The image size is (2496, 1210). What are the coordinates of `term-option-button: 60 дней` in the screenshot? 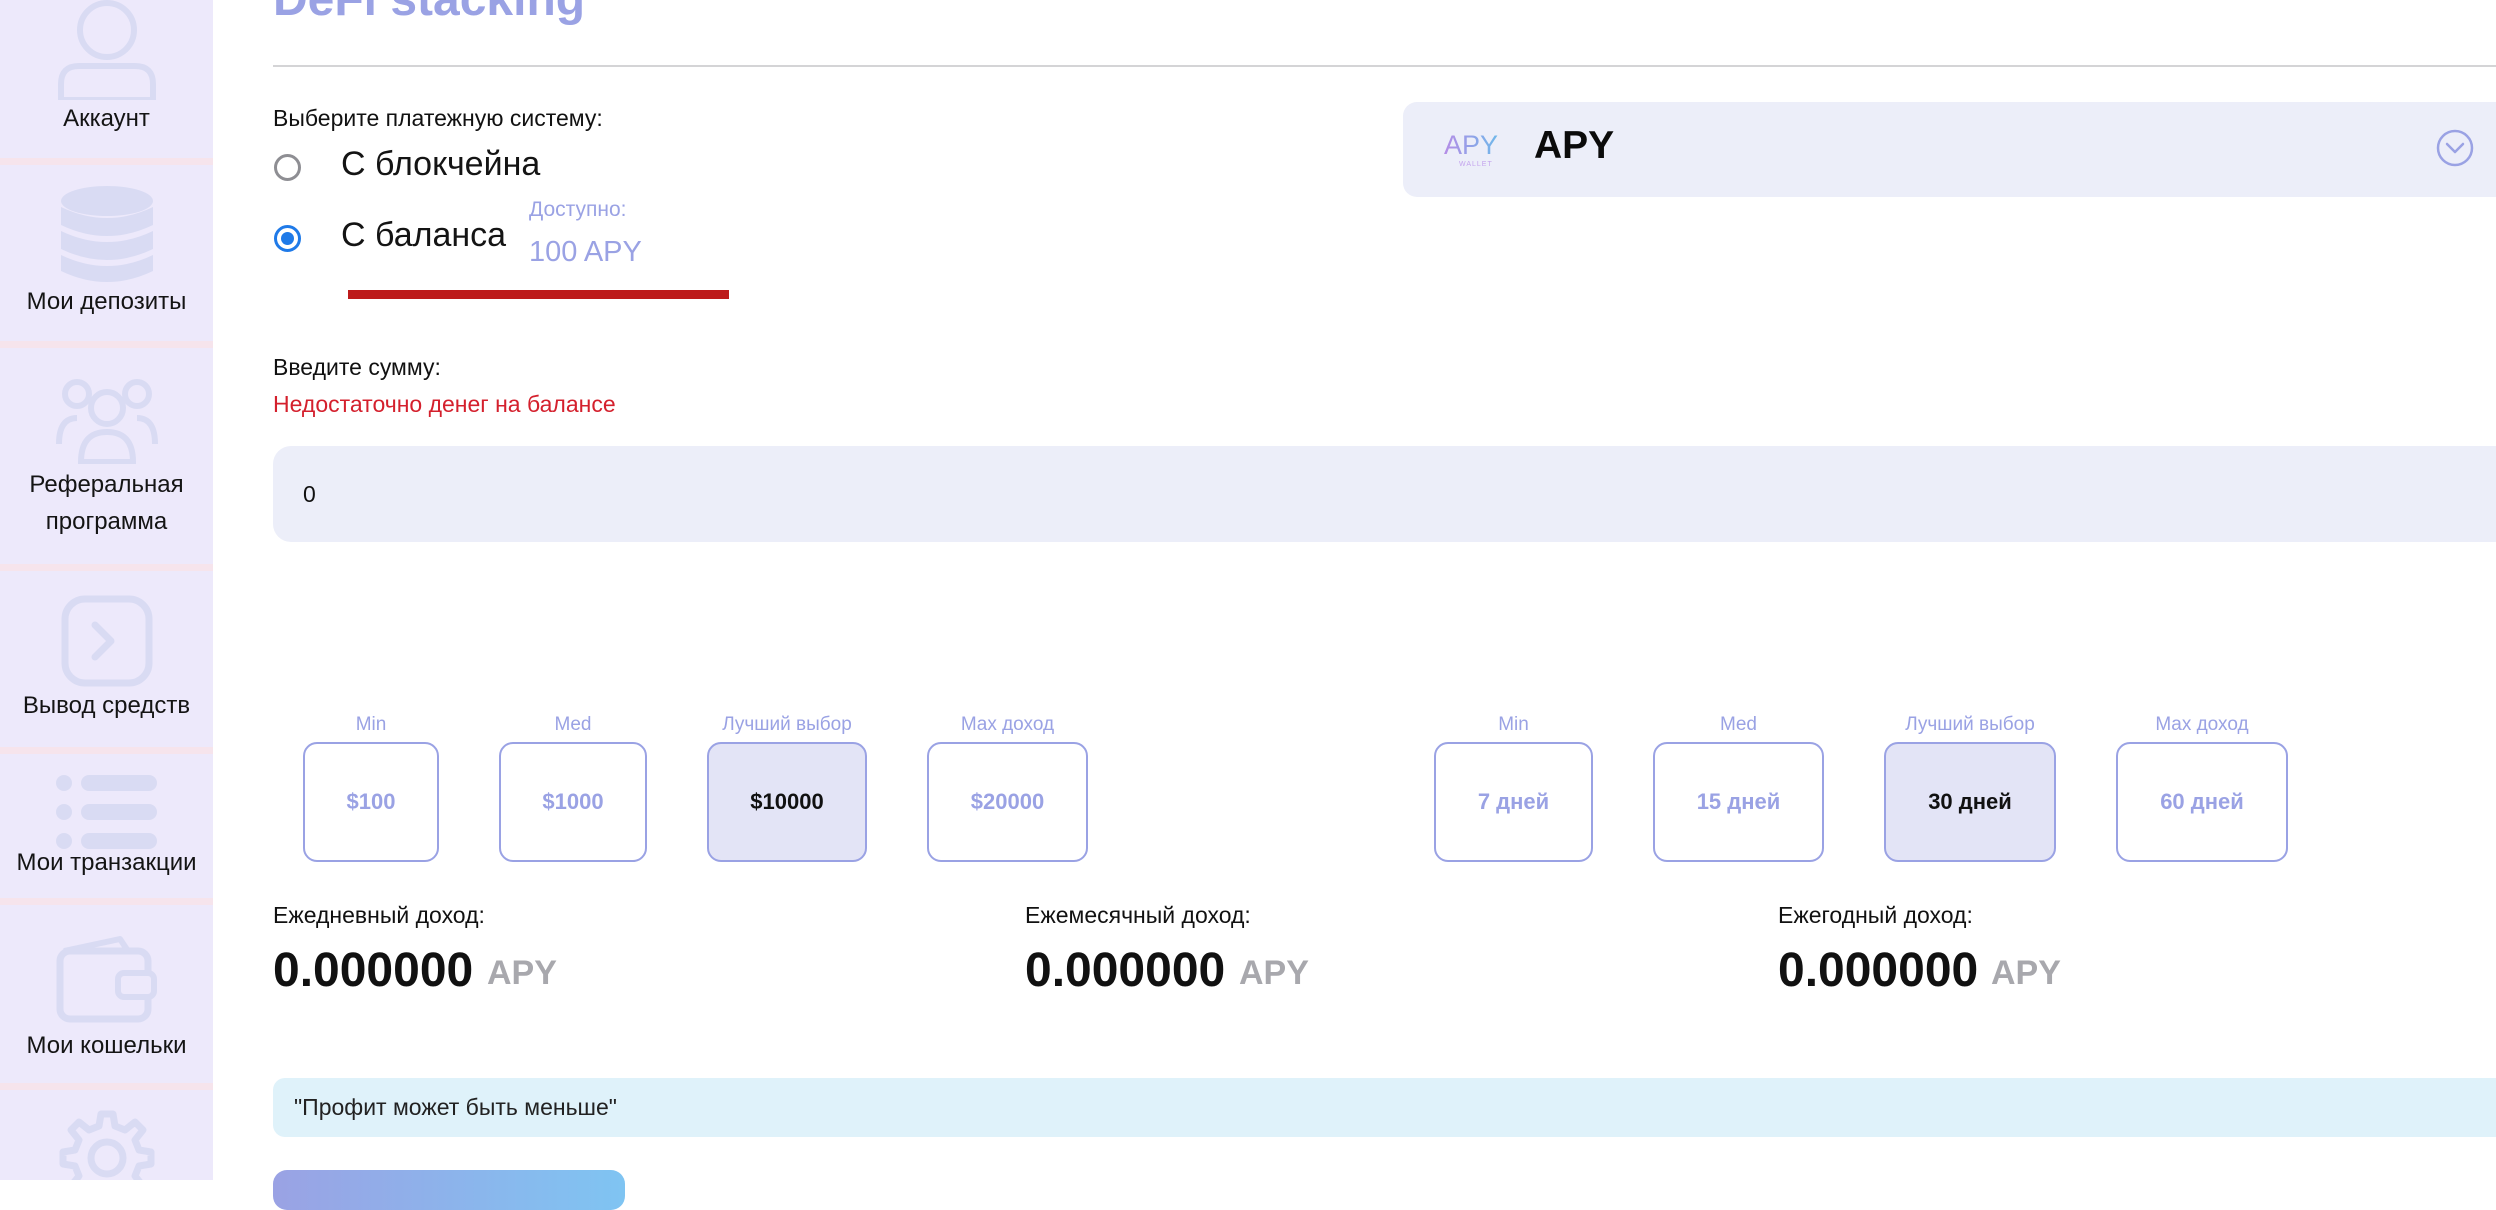 It's located at (2202, 802).